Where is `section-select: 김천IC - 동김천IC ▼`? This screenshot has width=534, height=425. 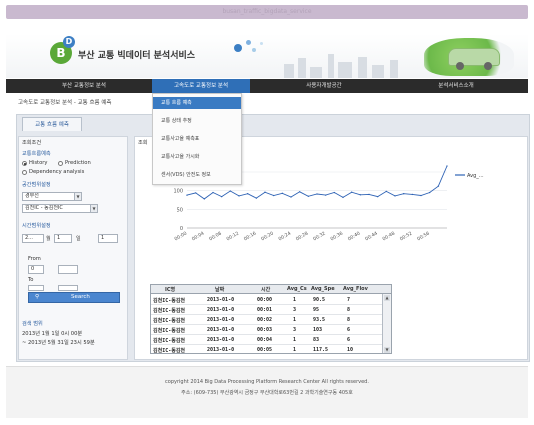 section-select: 김천IC - 동김천IC ▼ is located at coordinates (60, 208).